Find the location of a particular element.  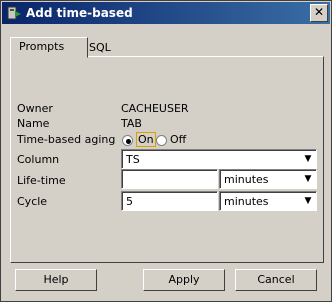

cycle-unit-select: minutes ▼ is located at coordinates (268, 201).